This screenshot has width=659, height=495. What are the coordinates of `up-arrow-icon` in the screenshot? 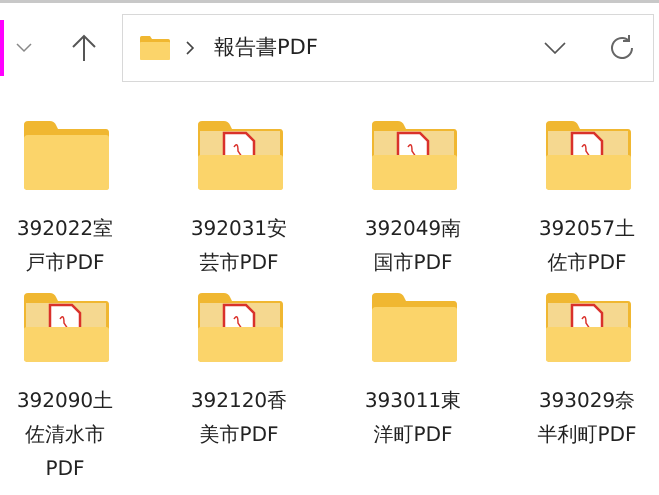 It's located at (84, 48).